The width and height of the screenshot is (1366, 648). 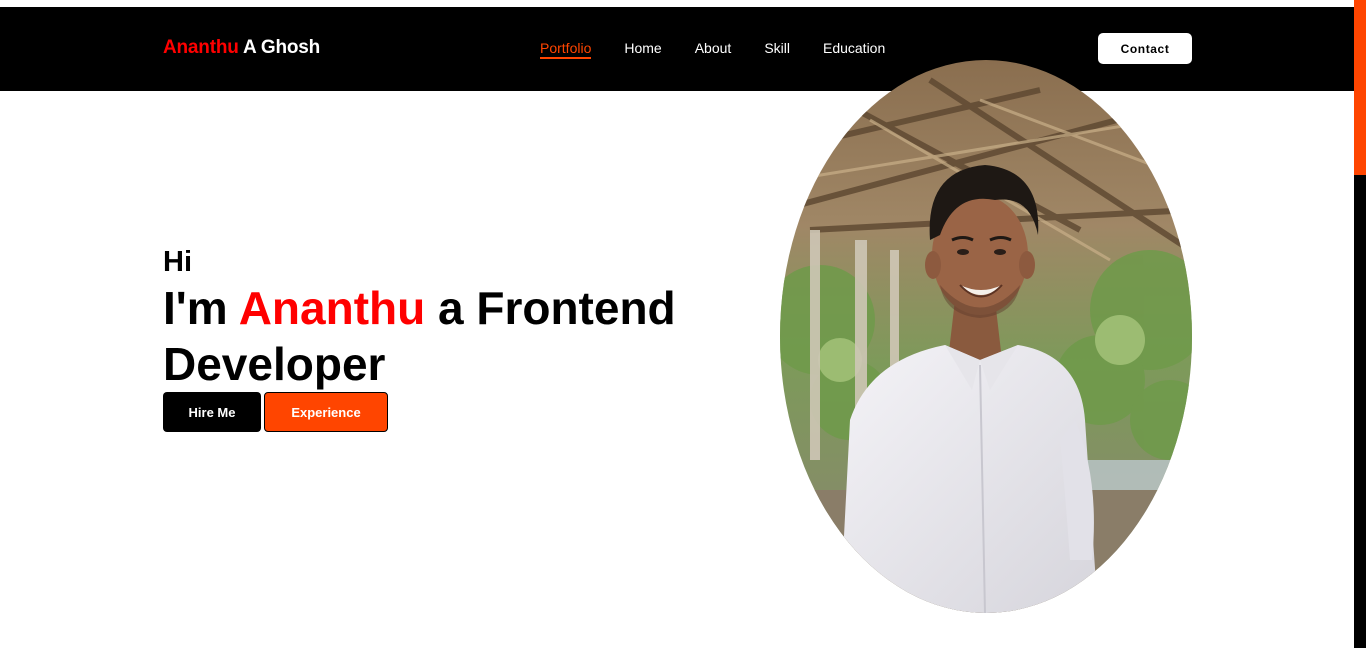 What do you see at coordinates (1145, 48) in the screenshot?
I see `contact-button: Contact` at bounding box center [1145, 48].